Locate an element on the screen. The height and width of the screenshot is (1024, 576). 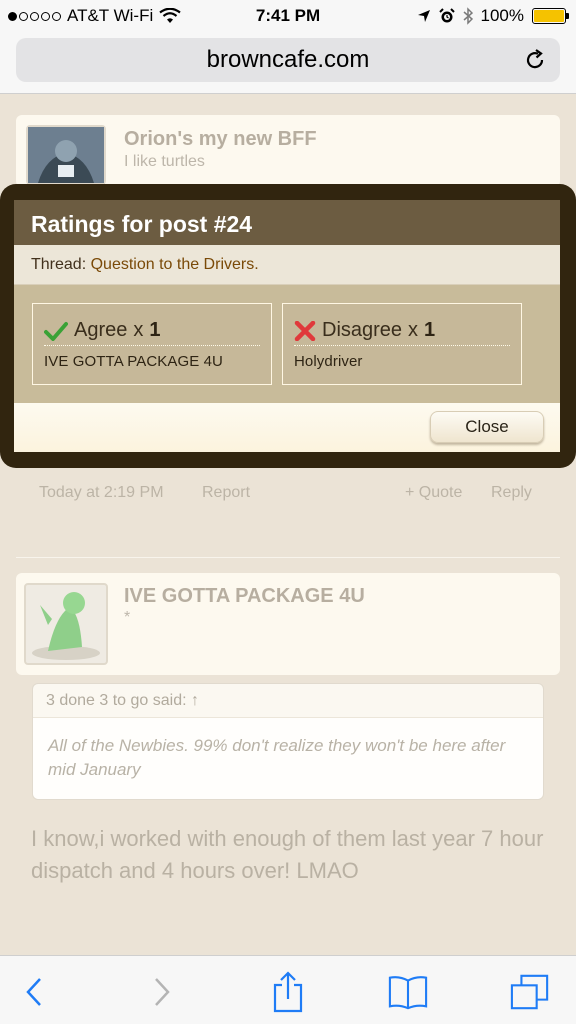
post-user-title: I like turtles is located at coordinates (164, 161).